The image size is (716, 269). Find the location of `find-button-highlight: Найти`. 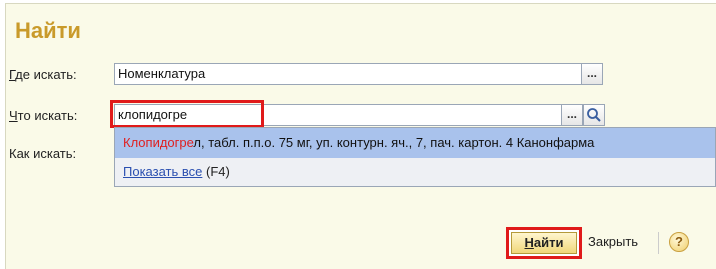

find-button-highlight: Найти is located at coordinates (544, 243).